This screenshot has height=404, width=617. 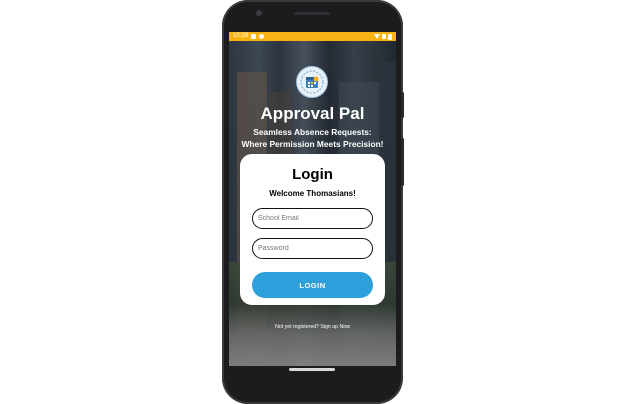 I want to click on front-camera, so click(x=259, y=13).